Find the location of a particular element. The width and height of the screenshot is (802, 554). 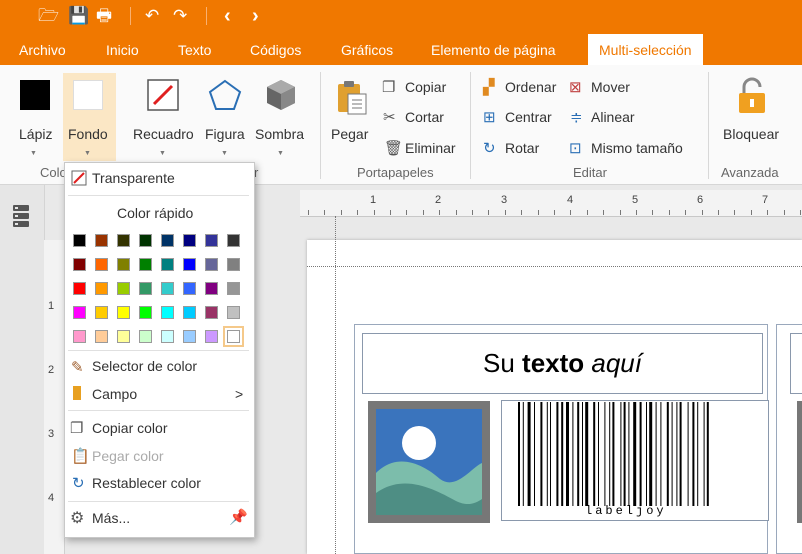

layers-icon is located at coordinates (21, 216).